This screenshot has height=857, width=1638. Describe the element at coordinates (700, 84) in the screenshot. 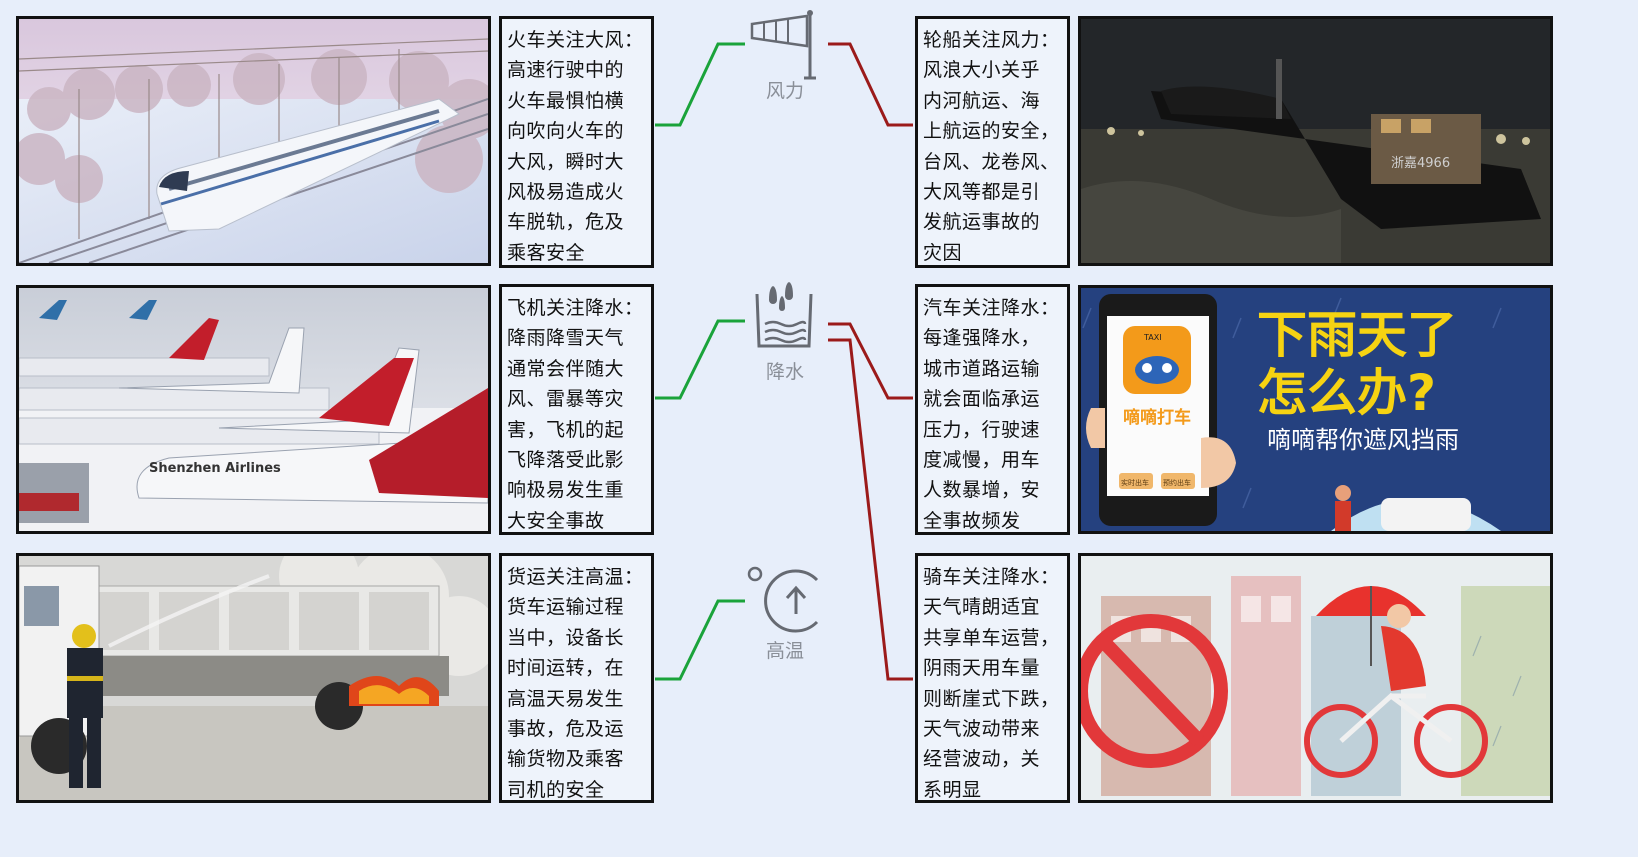

I see `connector-train-wind` at that location.